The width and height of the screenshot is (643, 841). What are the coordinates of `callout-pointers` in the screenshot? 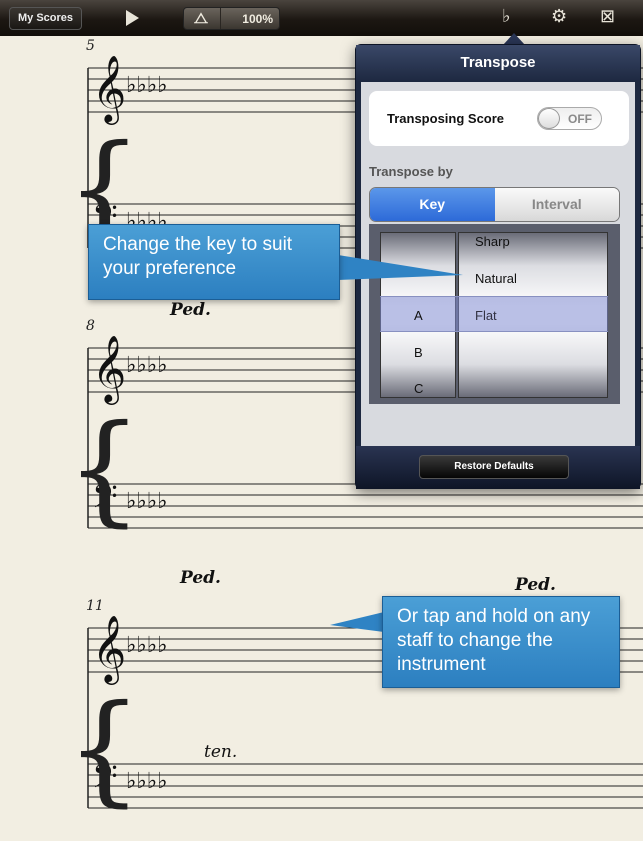 It's located at (396, 443).